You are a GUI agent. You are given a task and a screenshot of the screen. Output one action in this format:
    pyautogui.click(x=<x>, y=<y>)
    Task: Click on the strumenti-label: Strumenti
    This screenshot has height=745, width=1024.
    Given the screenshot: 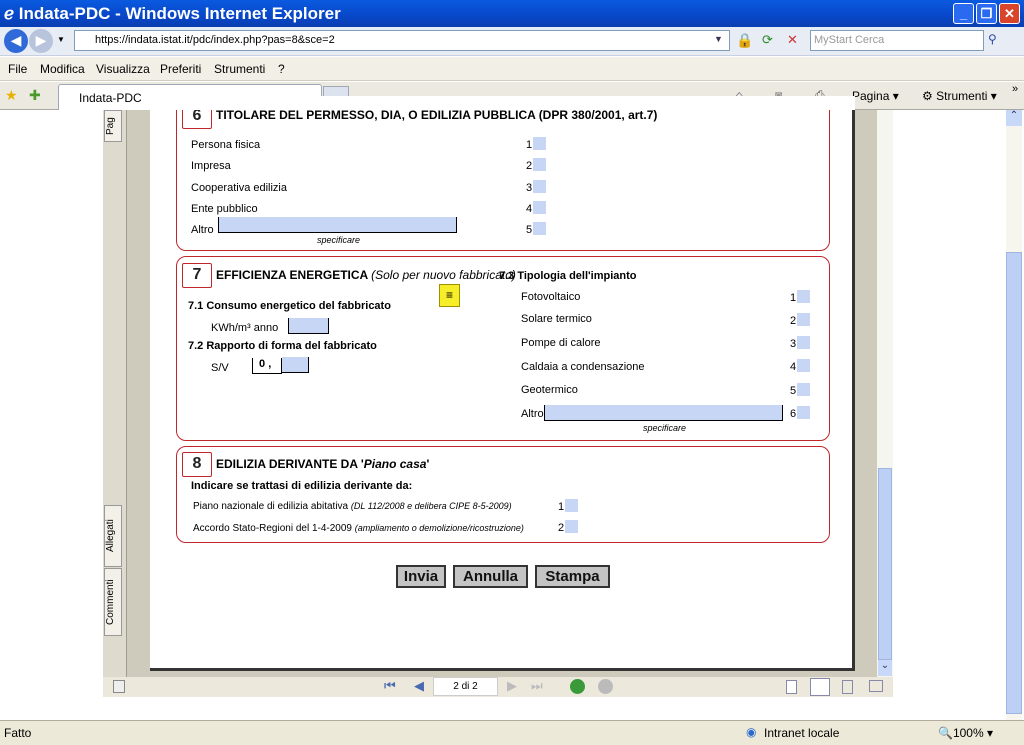 What is the action you would take?
    pyautogui.click(x=962, y=96)
    